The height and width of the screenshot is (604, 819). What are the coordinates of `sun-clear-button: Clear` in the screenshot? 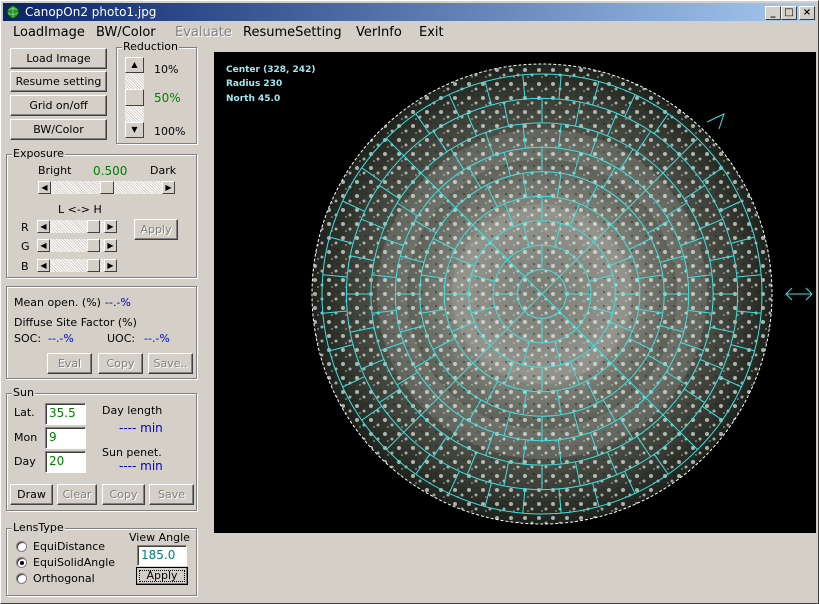 It's located at (77, 494).